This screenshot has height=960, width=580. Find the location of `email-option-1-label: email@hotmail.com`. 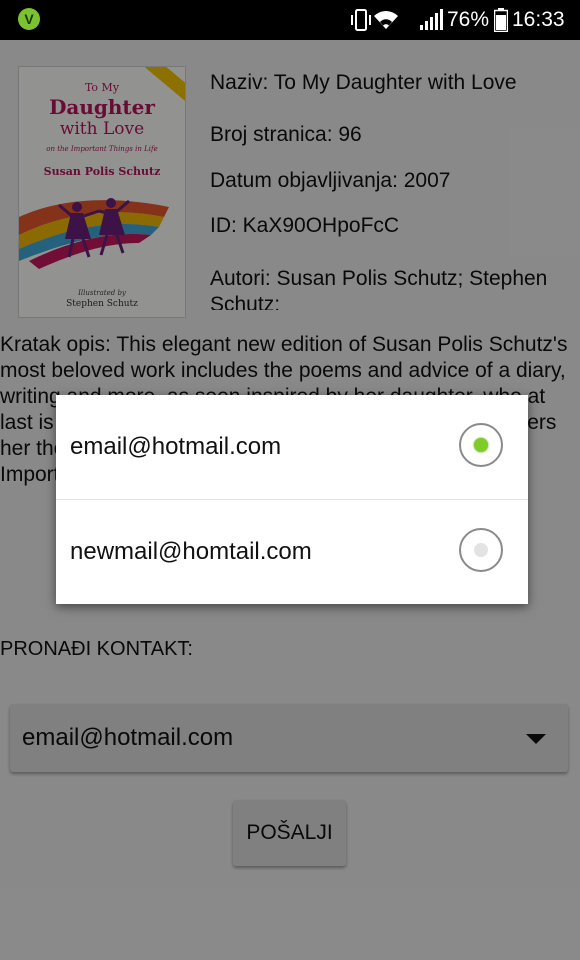

email-option-1-label: email@hotmail.com is located at coordinates (176, 446).